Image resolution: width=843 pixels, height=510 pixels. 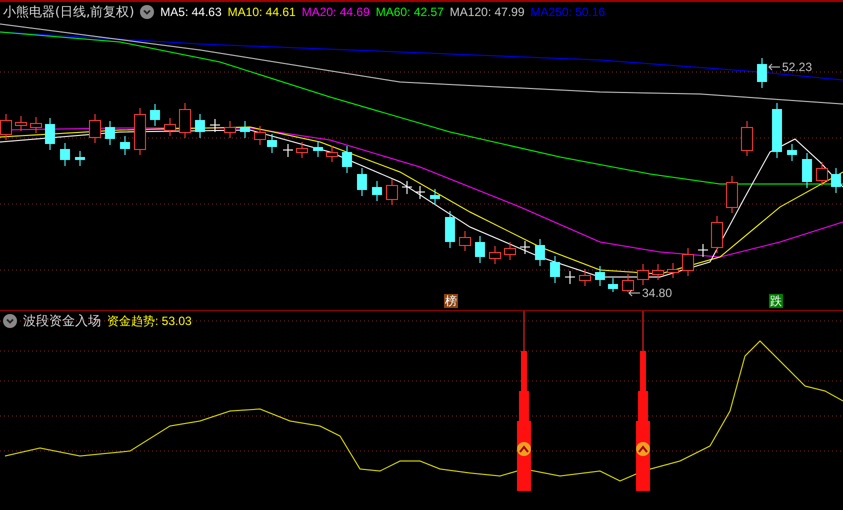 I want to click on indicator-title: 波段资金入场, so click(x=62, y=321).